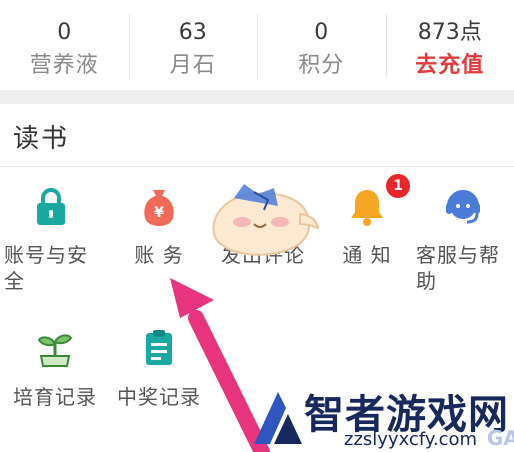 This screenshot has width=514, height=452. Describe the element at coordinates (192, 65) in the screenshot. I see `stat-label: 月石` at that location.